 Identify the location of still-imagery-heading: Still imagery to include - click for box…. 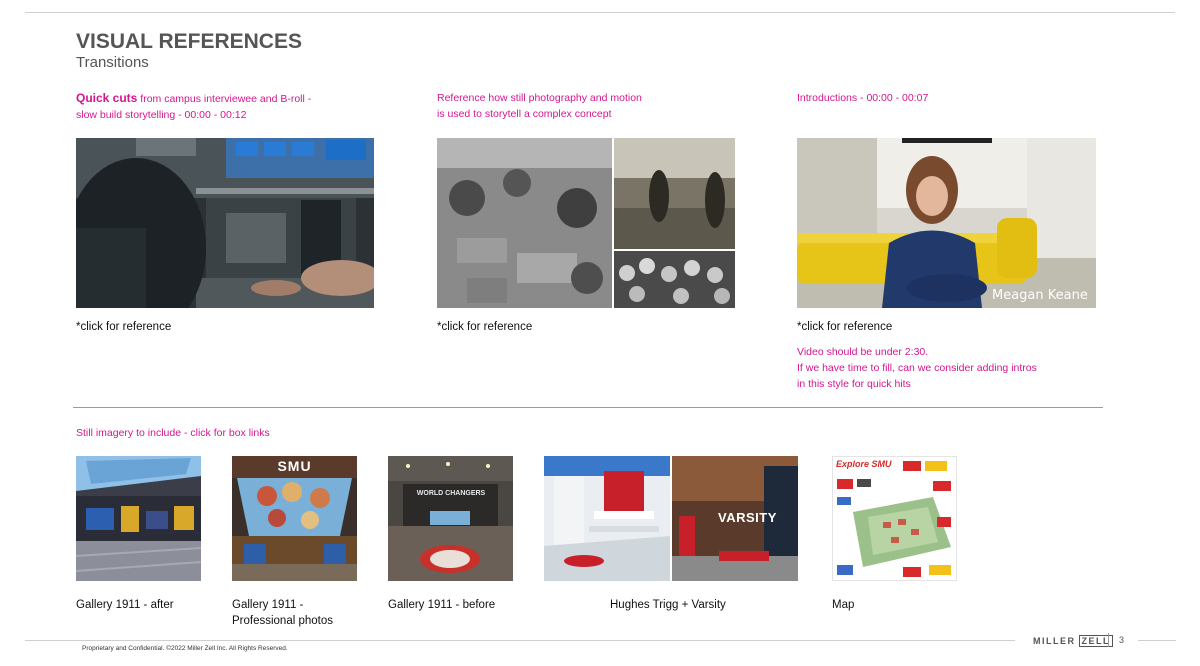
(173, 433).